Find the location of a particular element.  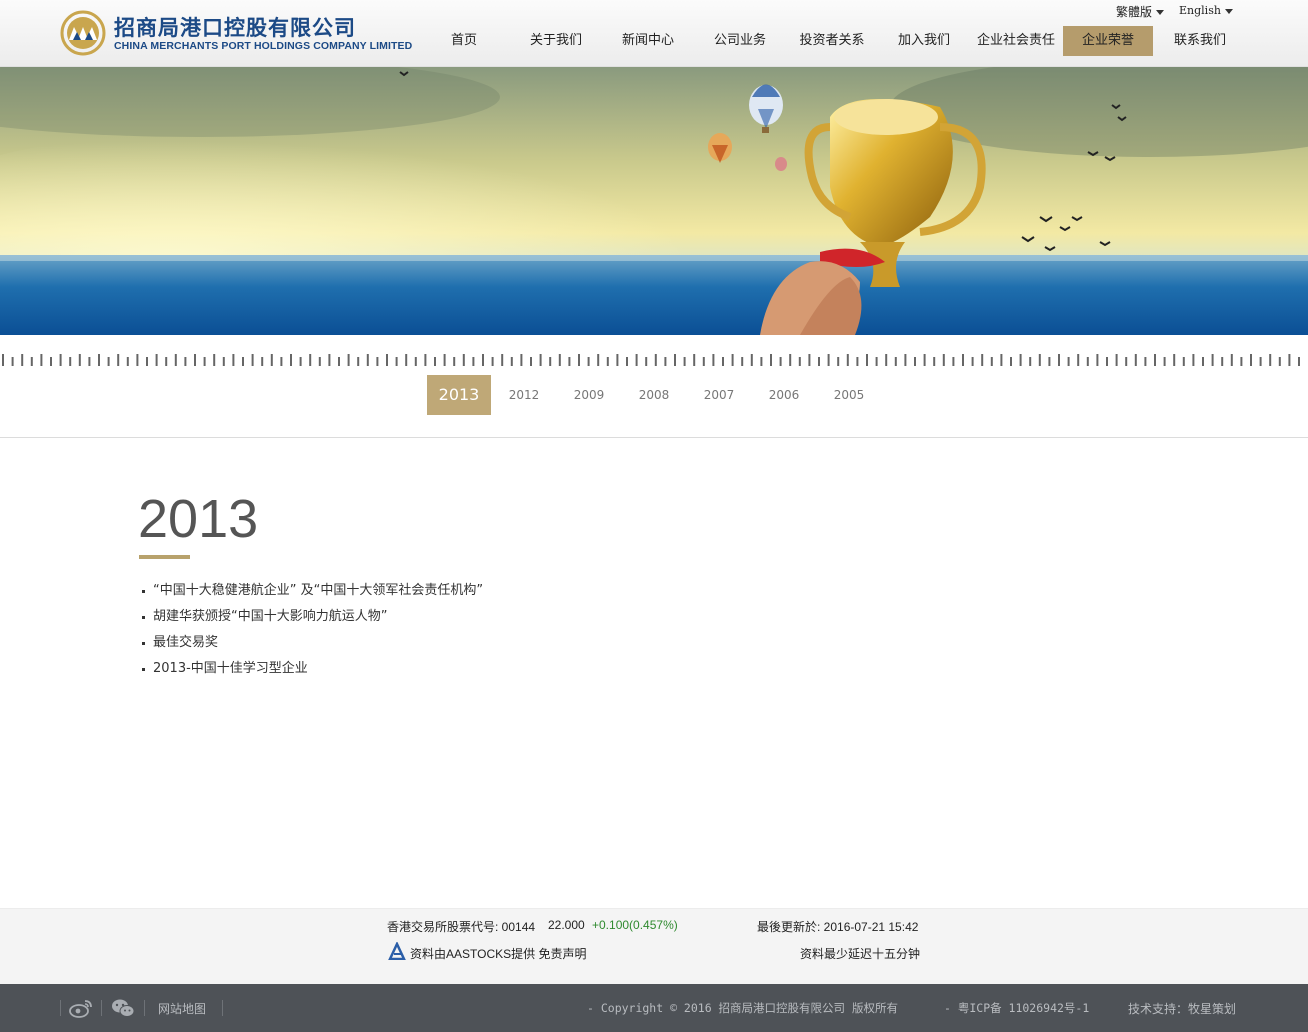

nav-item-investors: 投资者关系 is located at coordinates (832, 41).